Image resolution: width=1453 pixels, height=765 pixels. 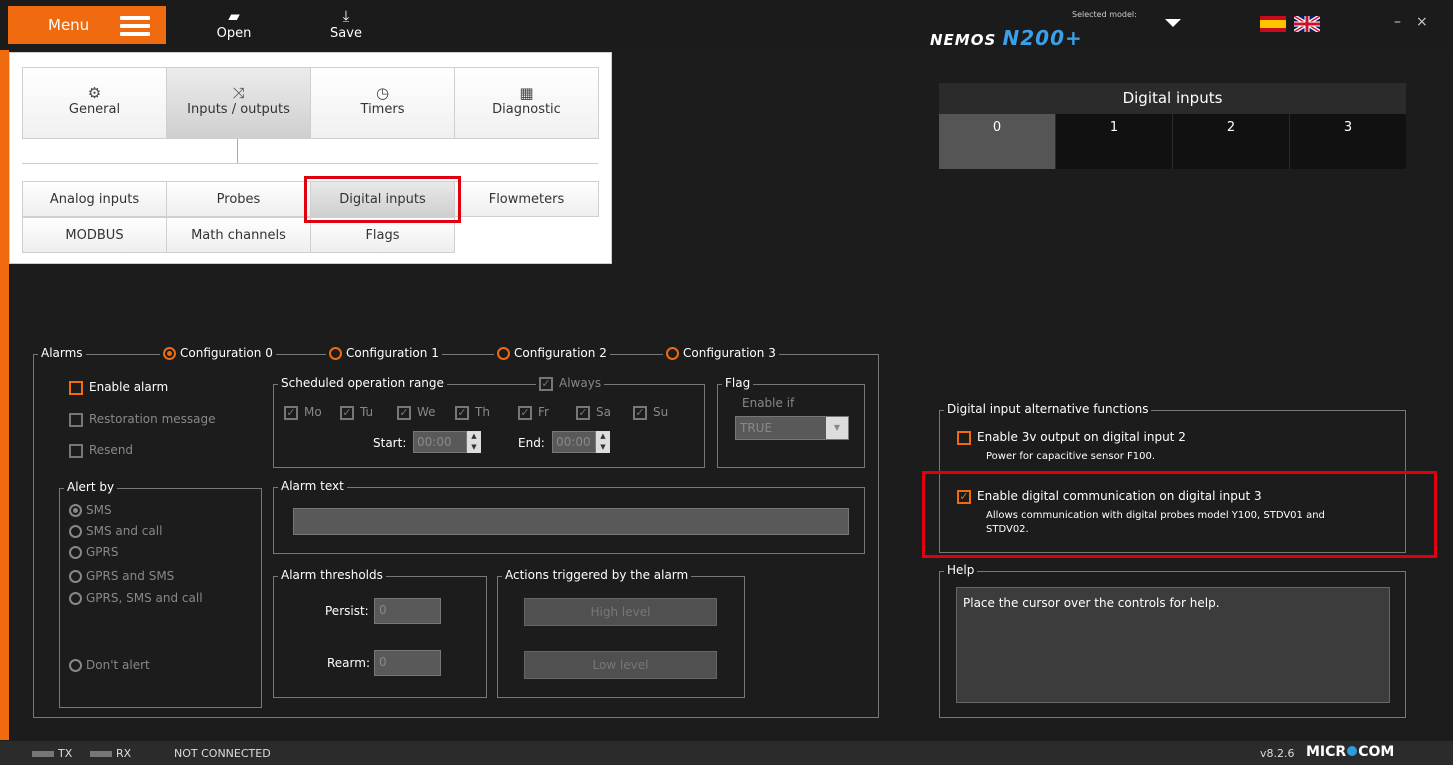 I want to click on configuration-0-radio: Configuration 0, so click(x=218, y=353).